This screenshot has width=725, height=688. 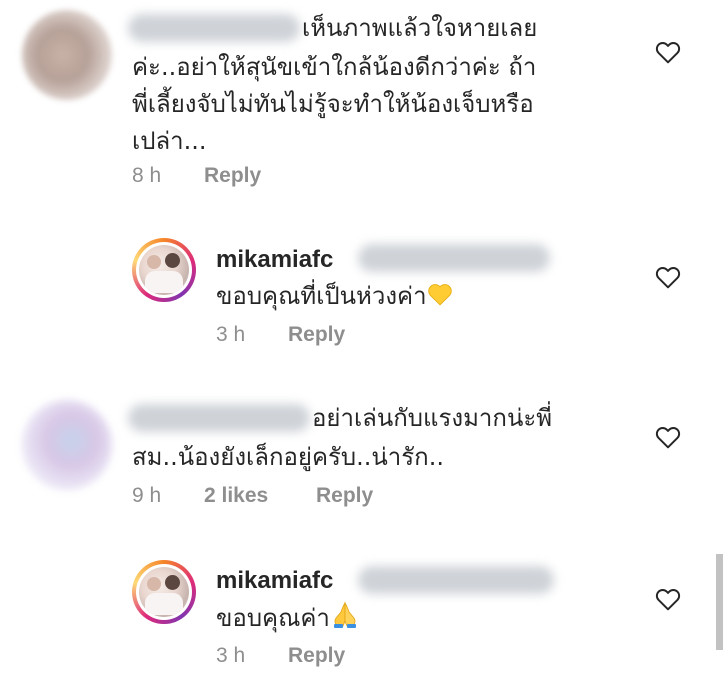 What do you see at coordinates (321, 296) in the screenshot?
I see `reply-text-content: ขอบคุณที่เป็นห่วงค่า` at bounding box center [321, 296].